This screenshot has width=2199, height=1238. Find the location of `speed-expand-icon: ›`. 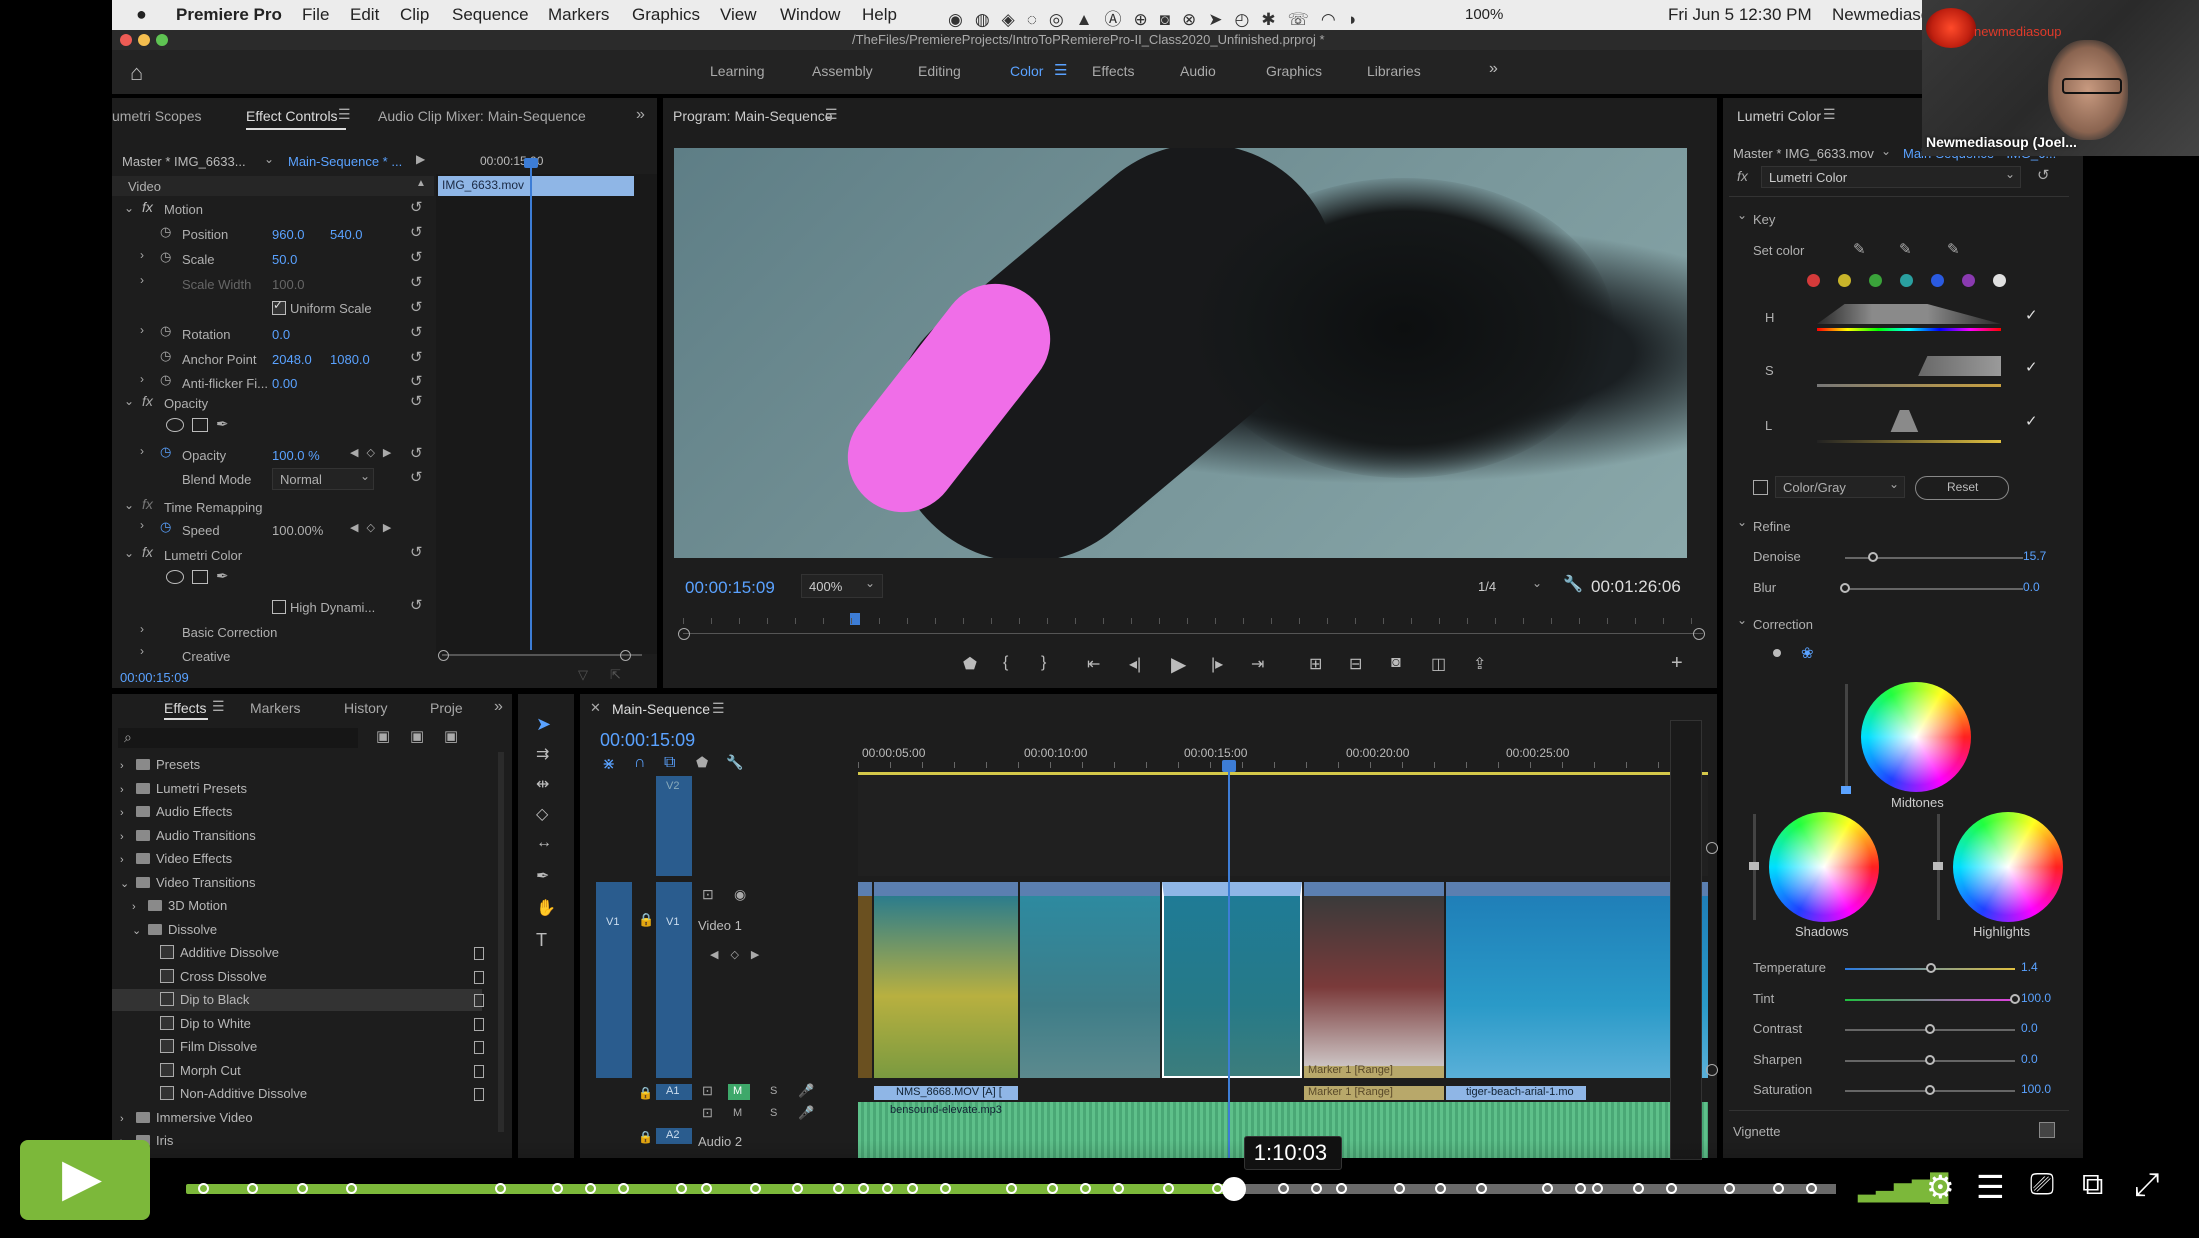

speed-expand-icon: › is located at coordinates (142, 525).